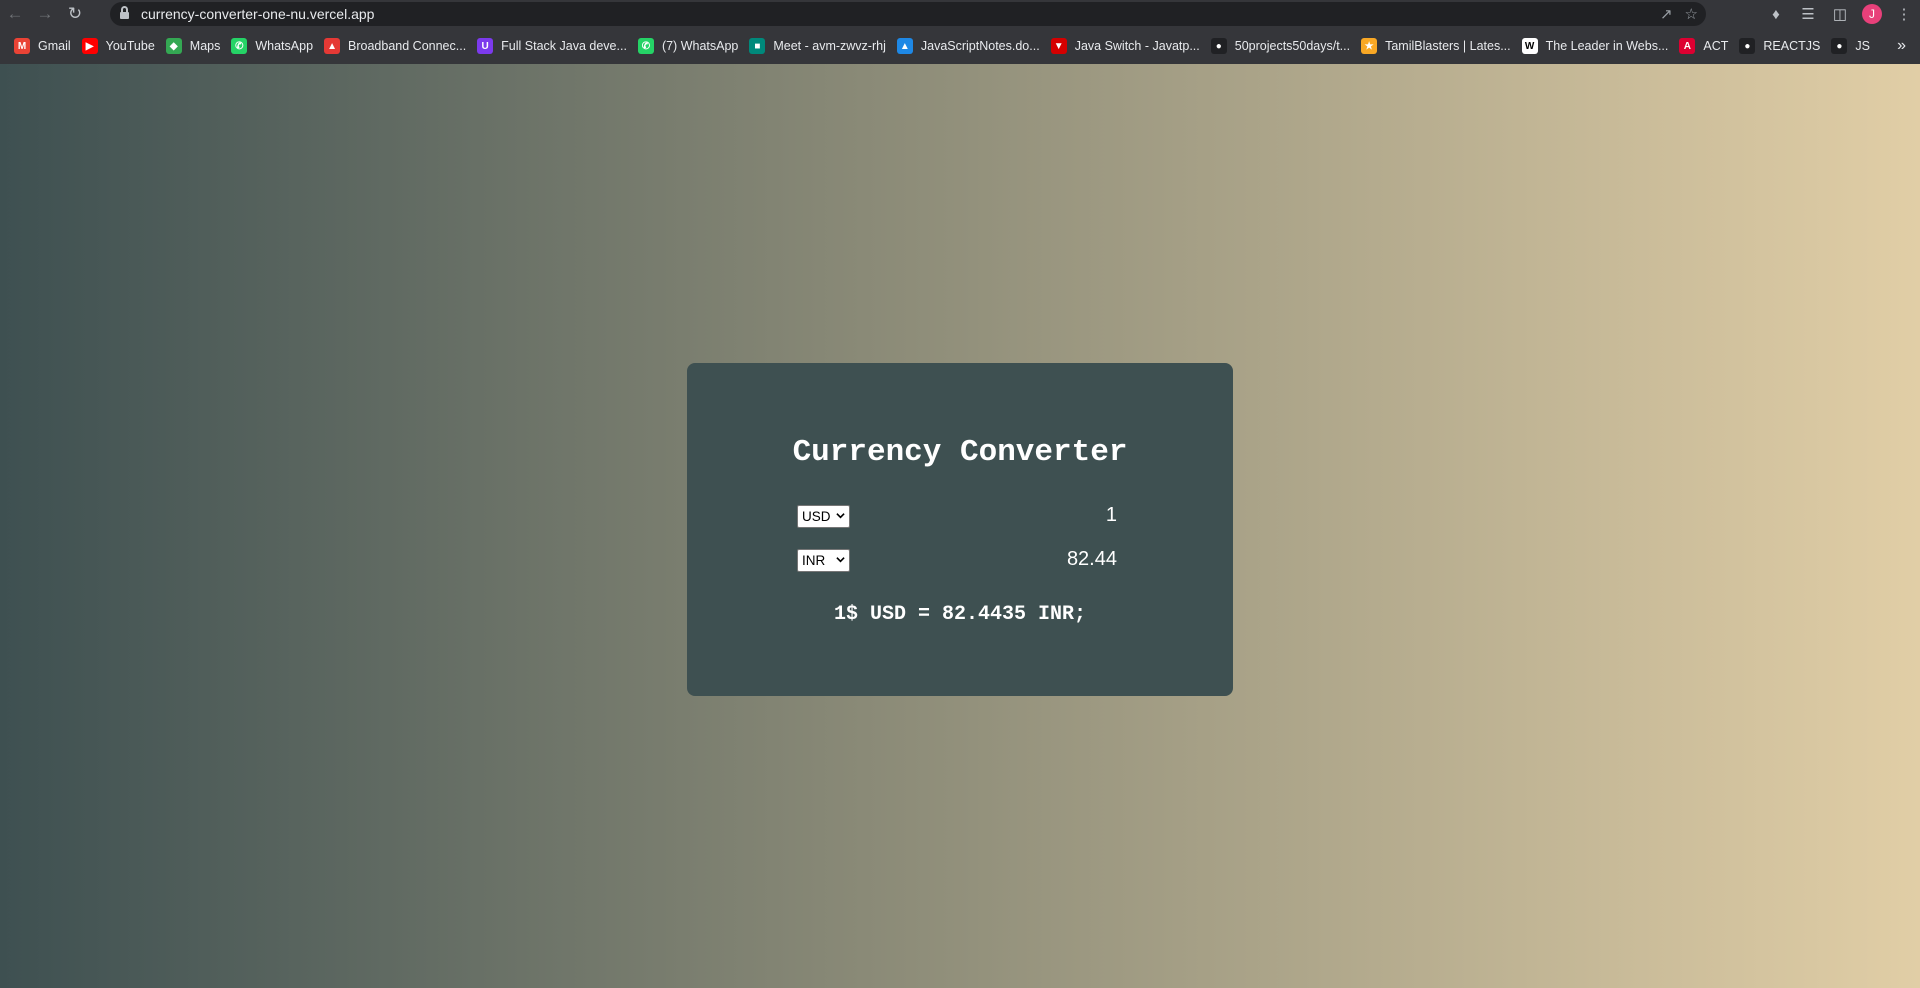 This screenshot has width=1920, height=988. I want to click on bookmark-item: ● REACTJS, so click(1782, 46).